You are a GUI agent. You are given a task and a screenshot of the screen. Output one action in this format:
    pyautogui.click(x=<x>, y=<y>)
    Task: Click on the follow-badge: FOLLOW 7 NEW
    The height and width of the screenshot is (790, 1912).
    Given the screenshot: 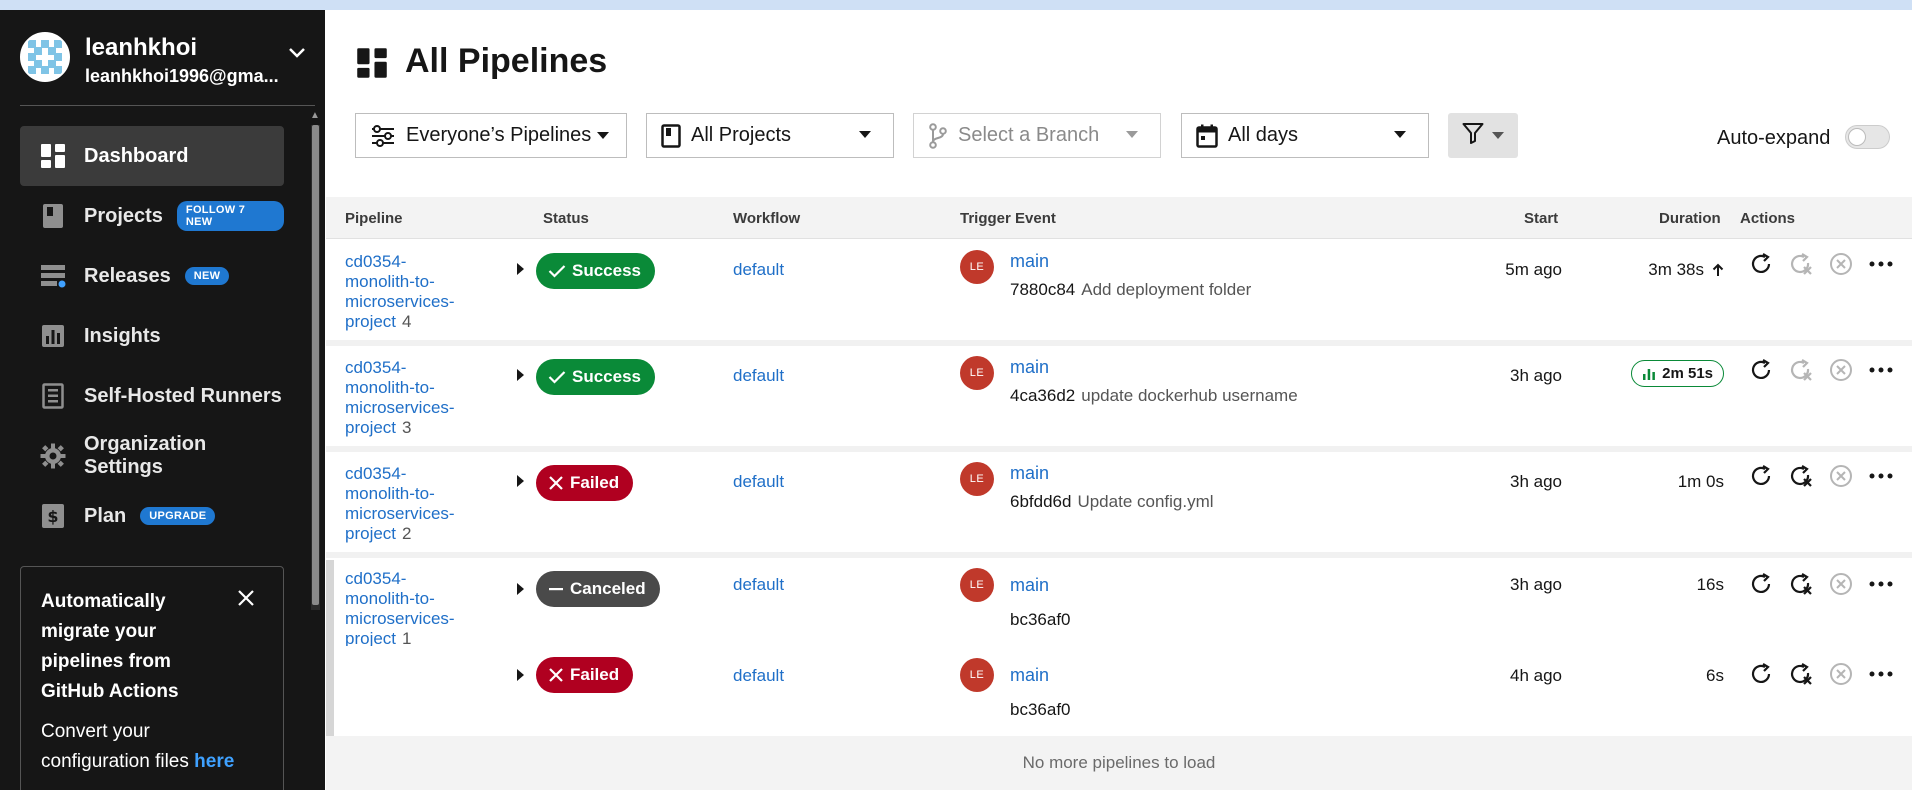 What is the action you would take?
    pyautogui.click(x=230, y=216)
    